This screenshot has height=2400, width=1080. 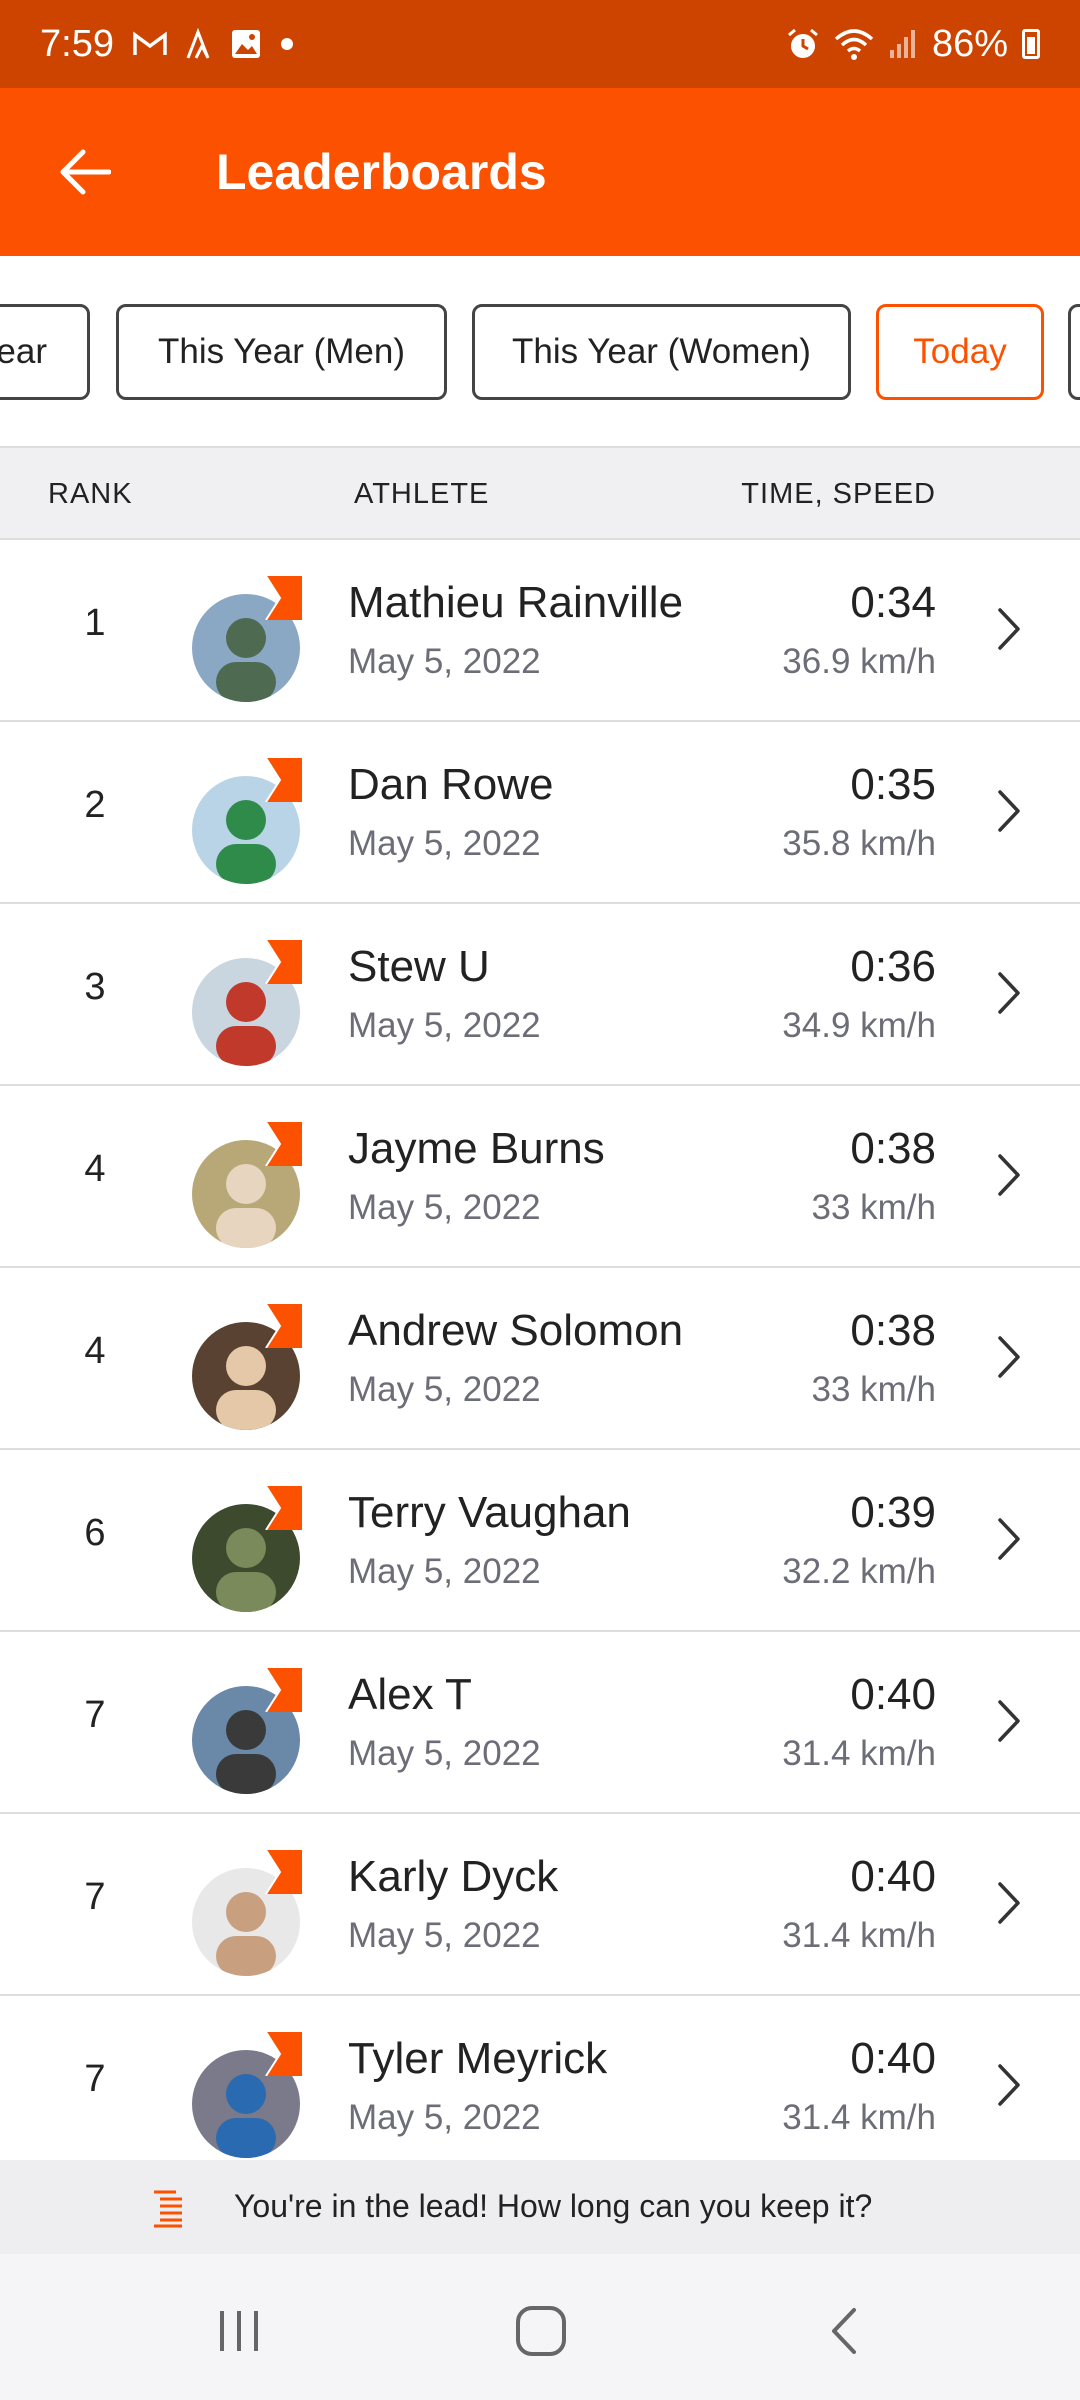 What do you see at coordinates (410, 1694) in the screenshot?
I see `athlete-name: Alex T` at bounding box center [410, 1694].